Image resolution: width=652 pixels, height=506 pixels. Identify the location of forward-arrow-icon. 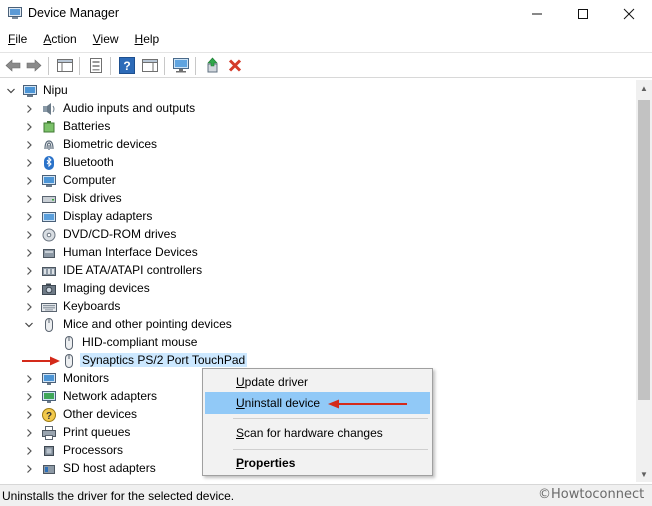
(34, 65).